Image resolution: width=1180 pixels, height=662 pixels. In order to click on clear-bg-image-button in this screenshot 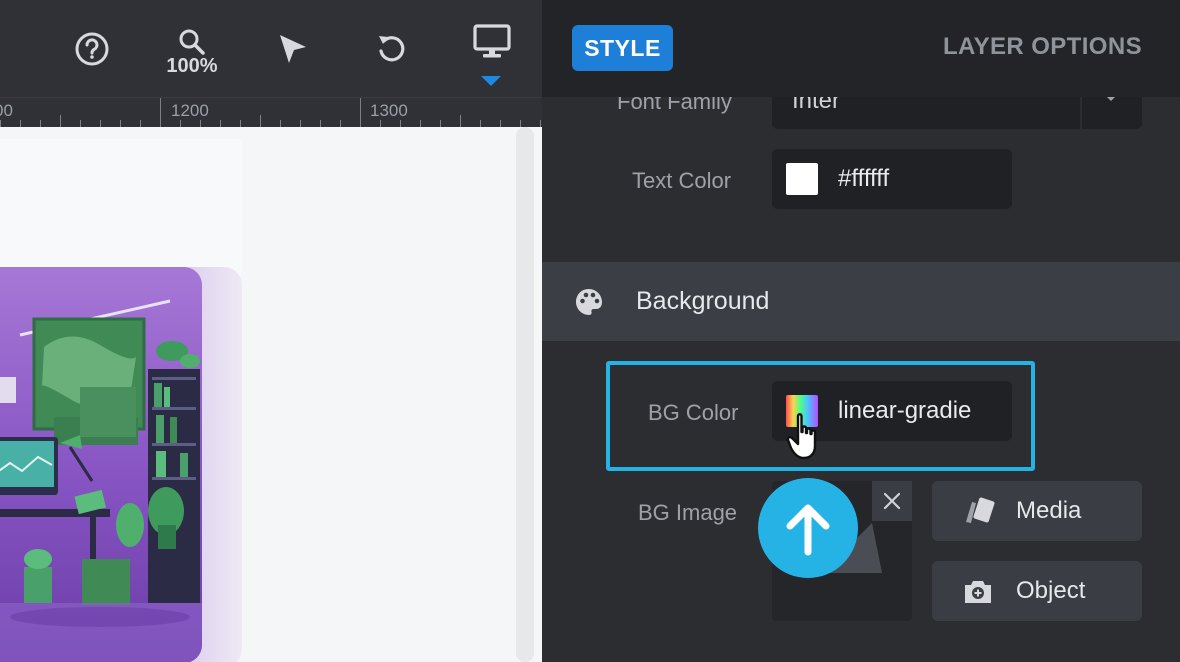, I will do `click(892, 501)`.